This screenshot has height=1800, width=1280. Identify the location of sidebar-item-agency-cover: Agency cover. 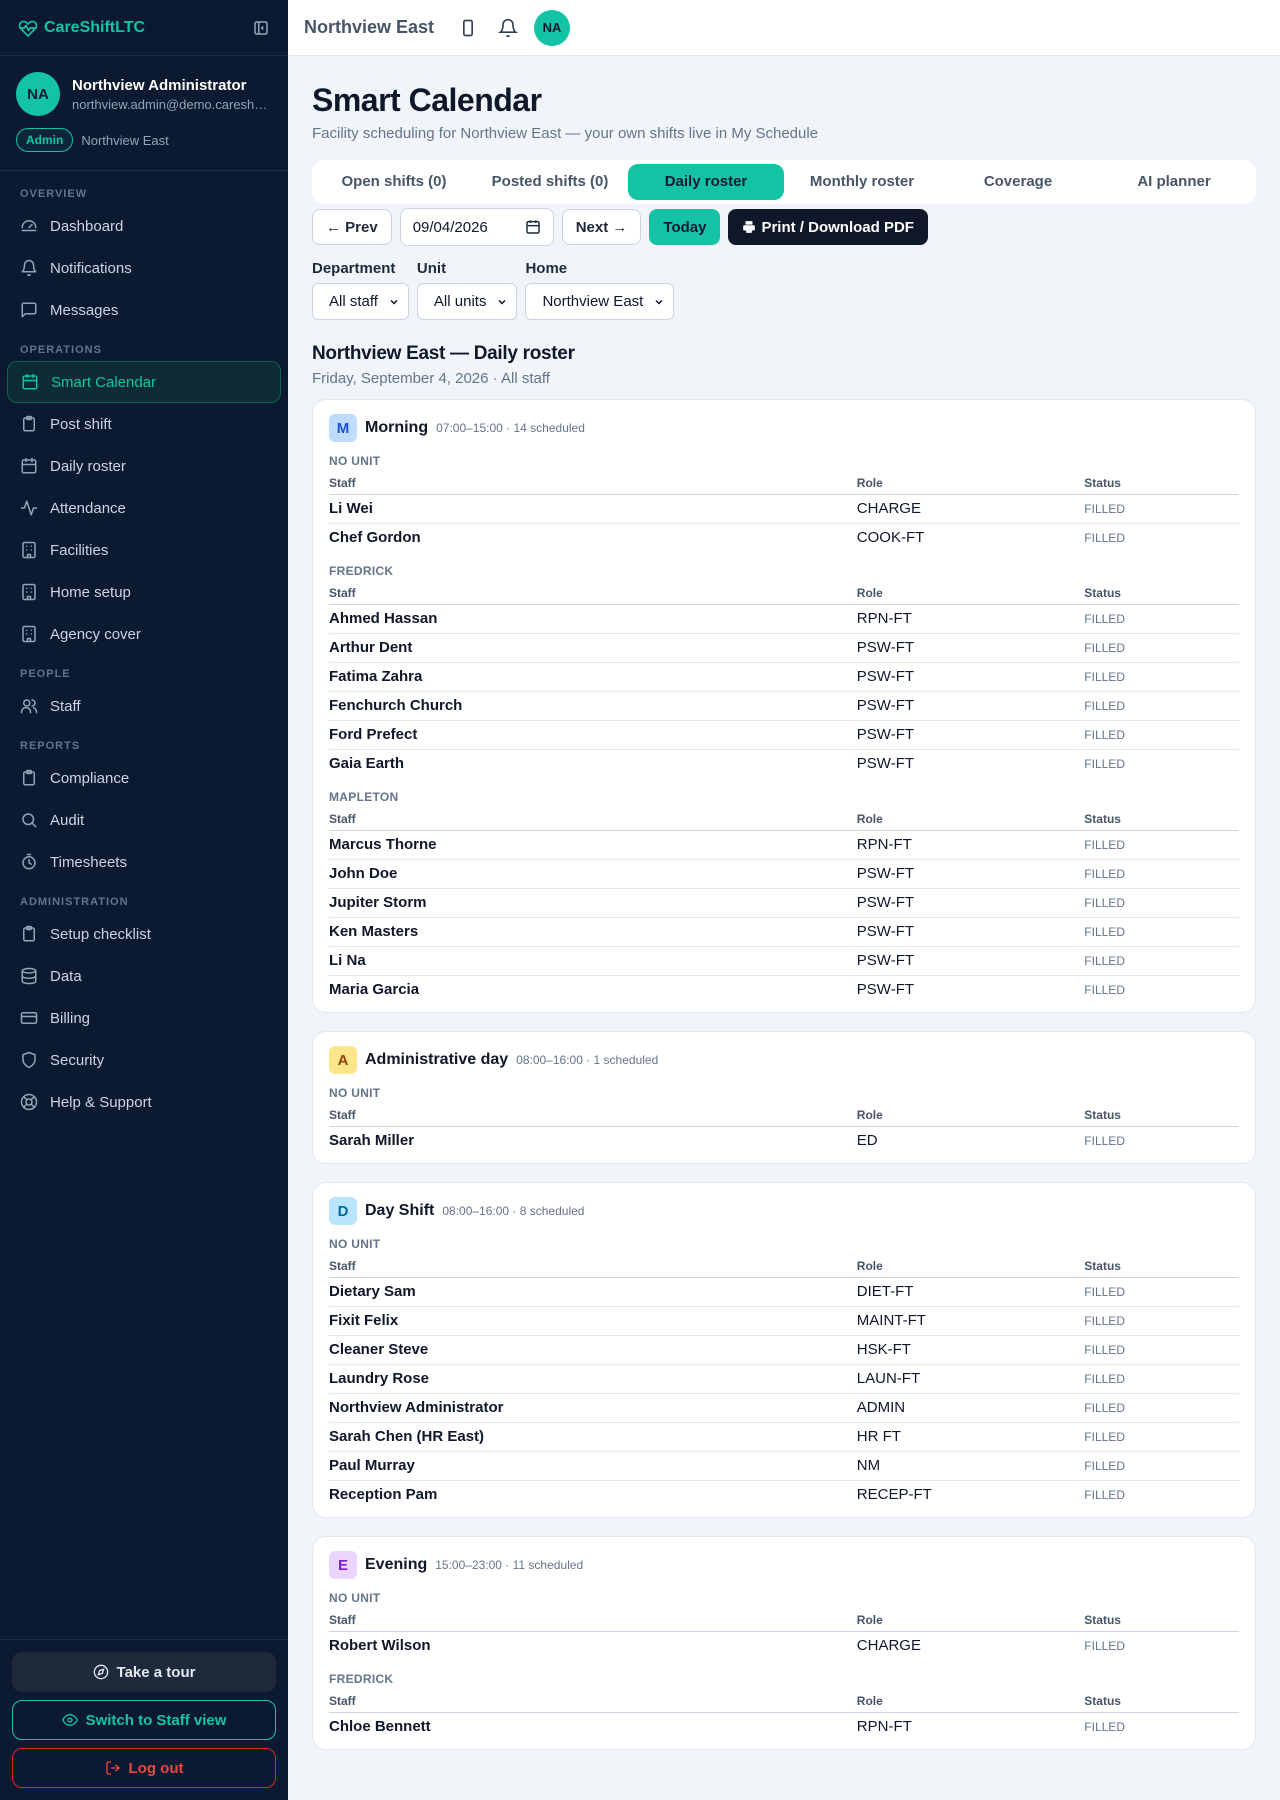
(144, 634).